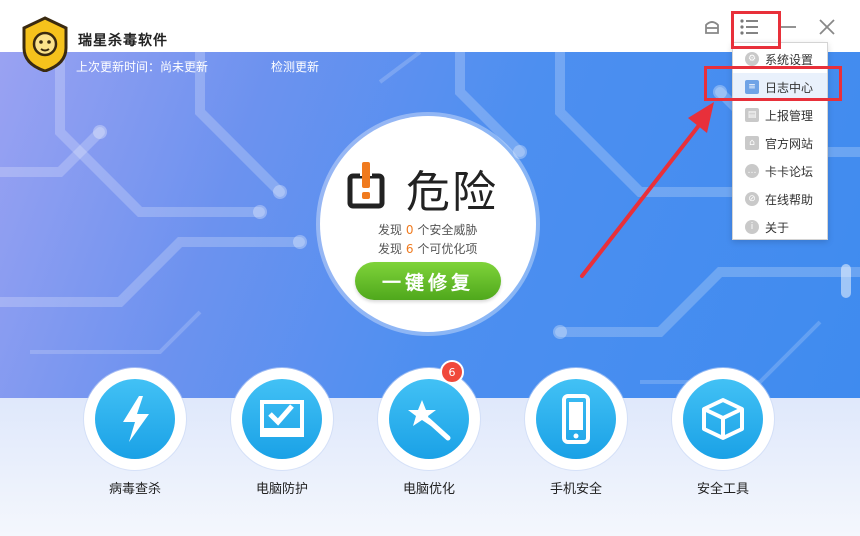 Image resolution: width=860 pixels, height=536 pixels. What do you see at coordinates (789, 115) in the screenshot?
I see `menu-item-label: 上报管理` at bounding box center [789, 115].